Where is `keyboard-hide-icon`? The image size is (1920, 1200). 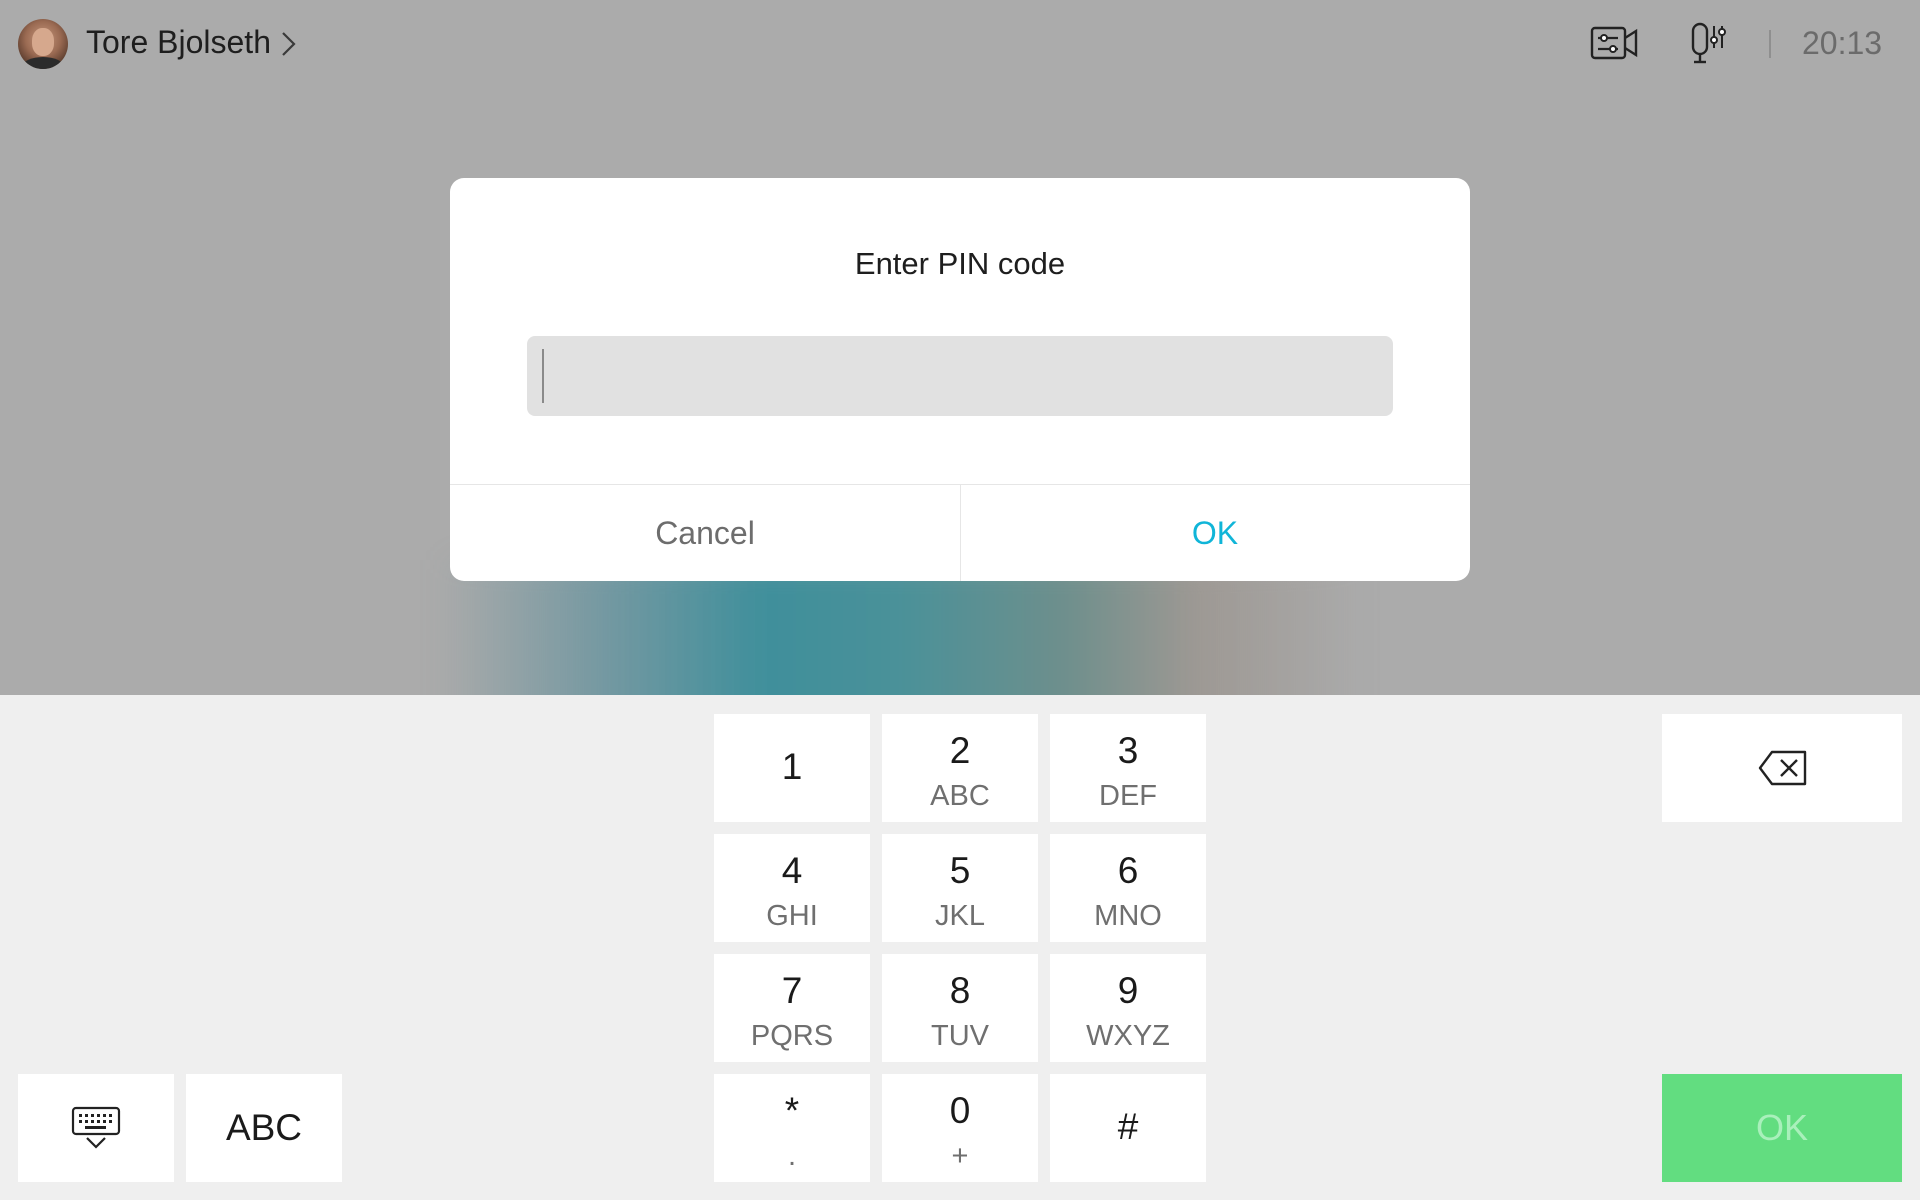 keyboard-hide-icon is located at coordinates (96, 1127).